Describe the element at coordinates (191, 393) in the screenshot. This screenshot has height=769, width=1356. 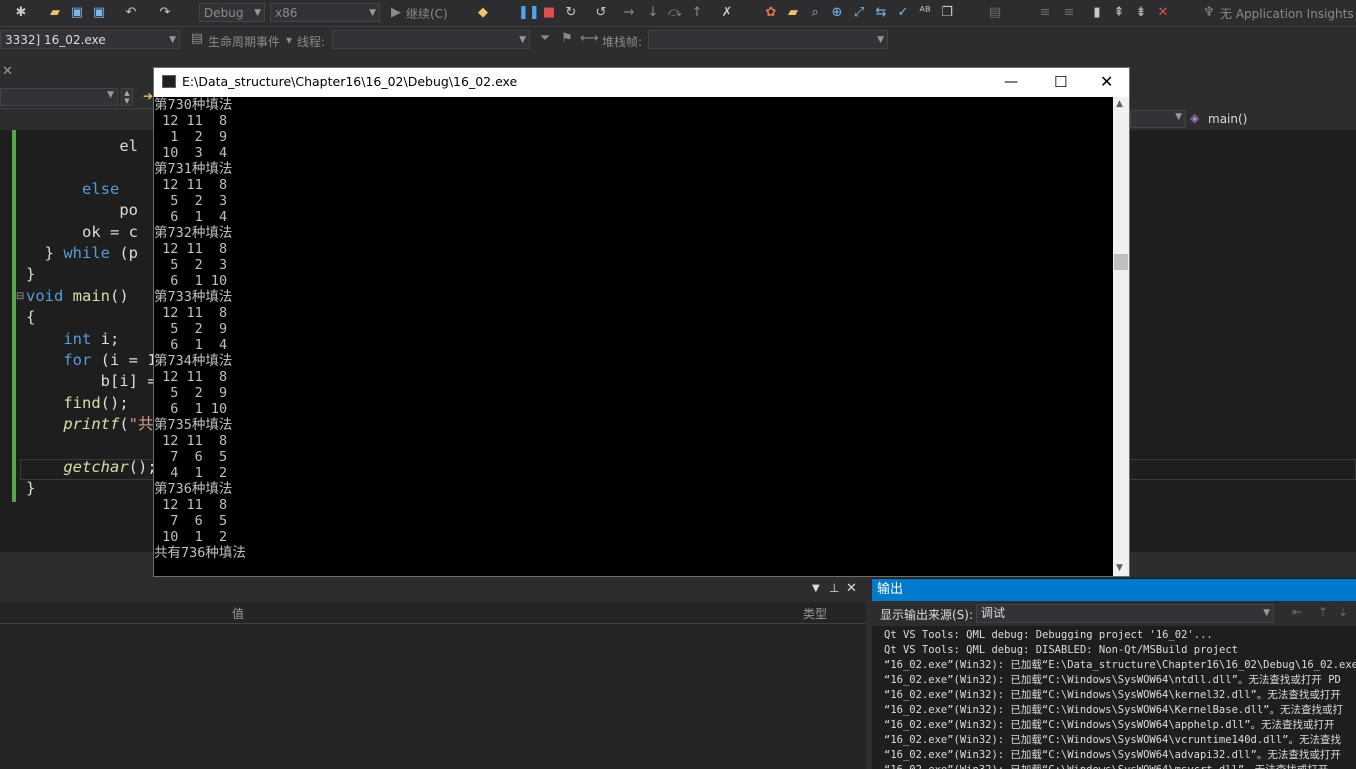
I see `console-line: 5 2 9` at that location.